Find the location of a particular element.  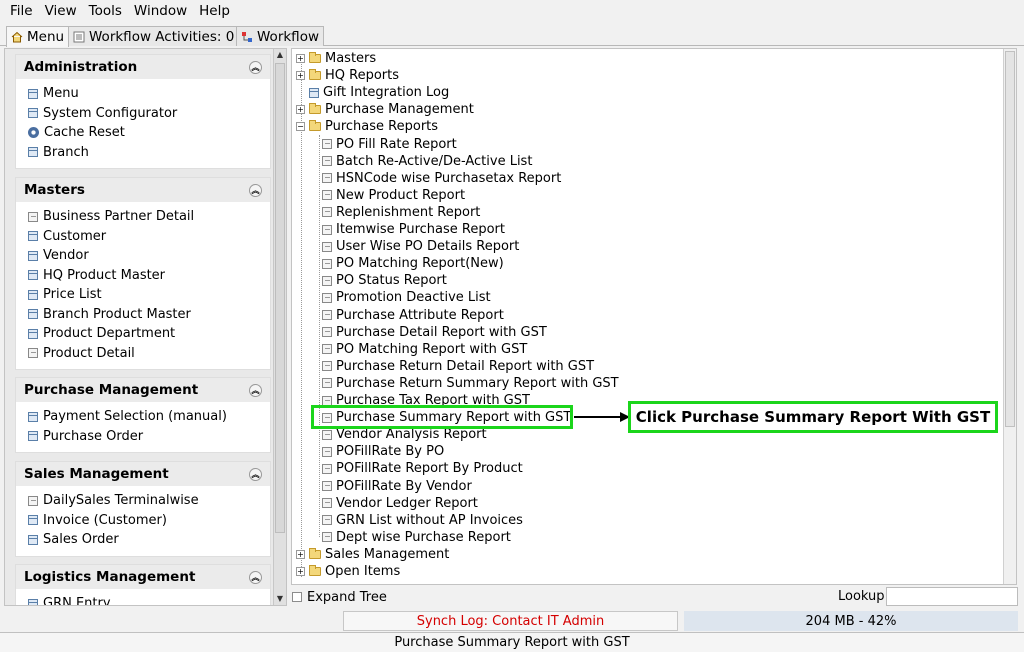

menu-item-hq-product-master: HQ Product Master is located at coordinates (143, 276).